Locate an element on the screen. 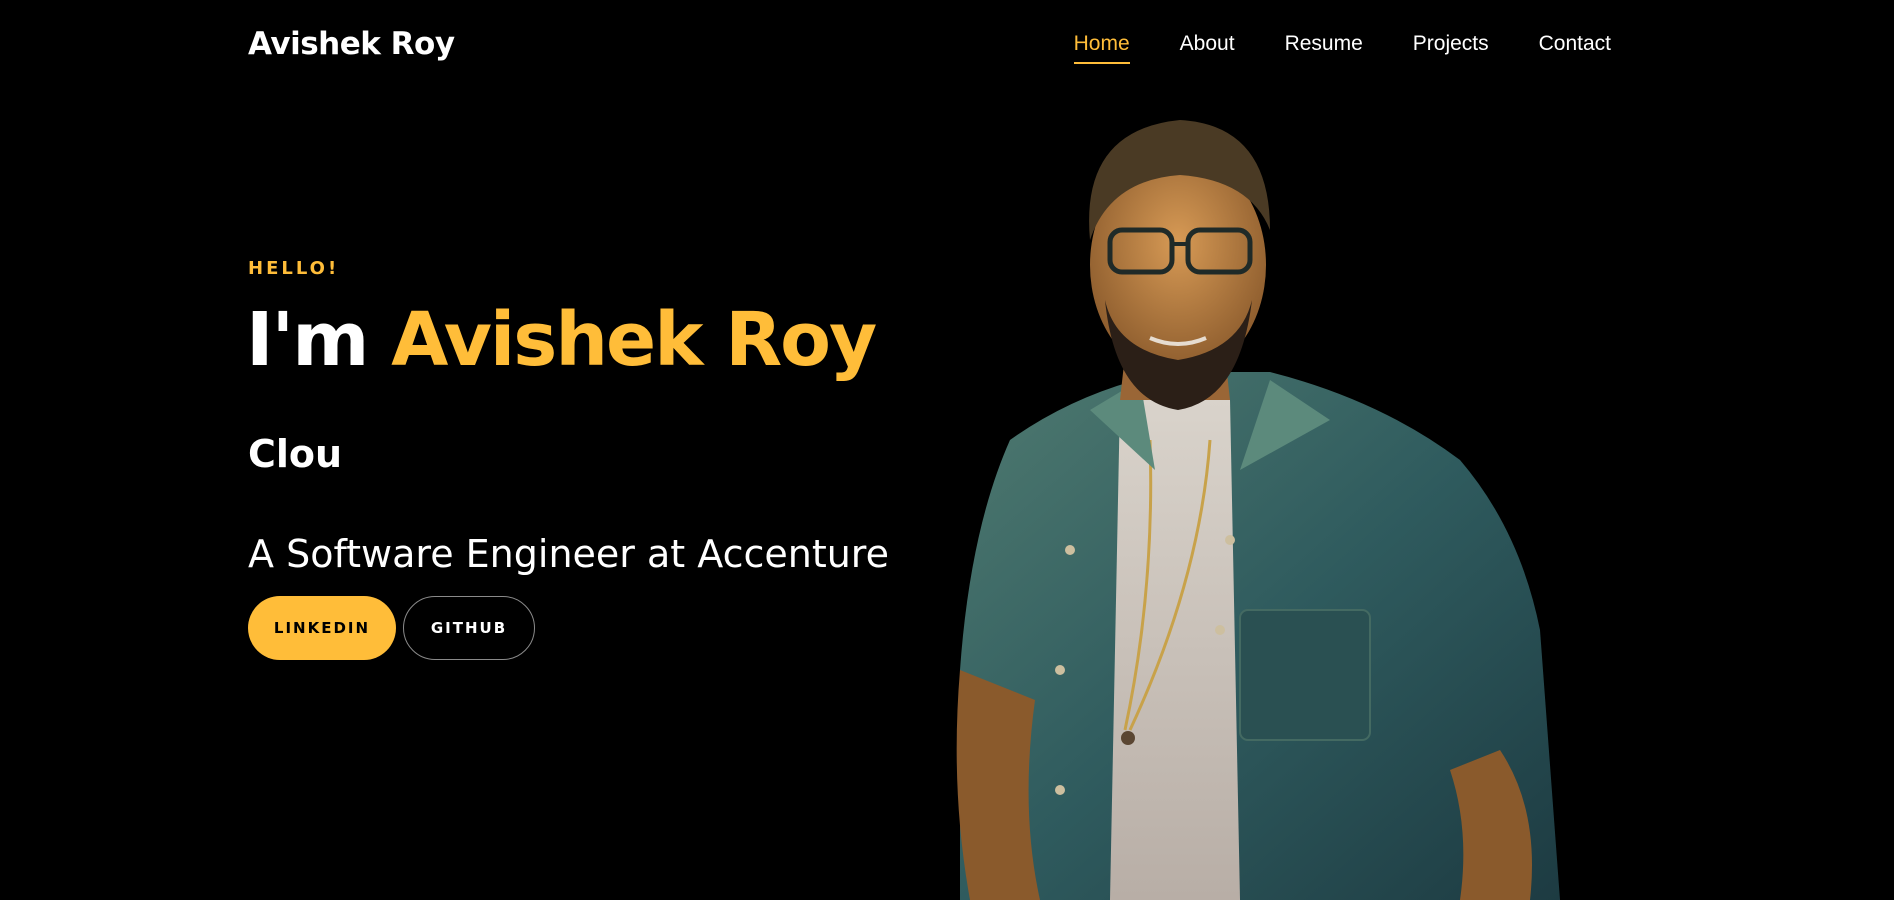 This screenshot has height=900, width=1894. nav-item-about: About is located at coordinates (1207, 48).